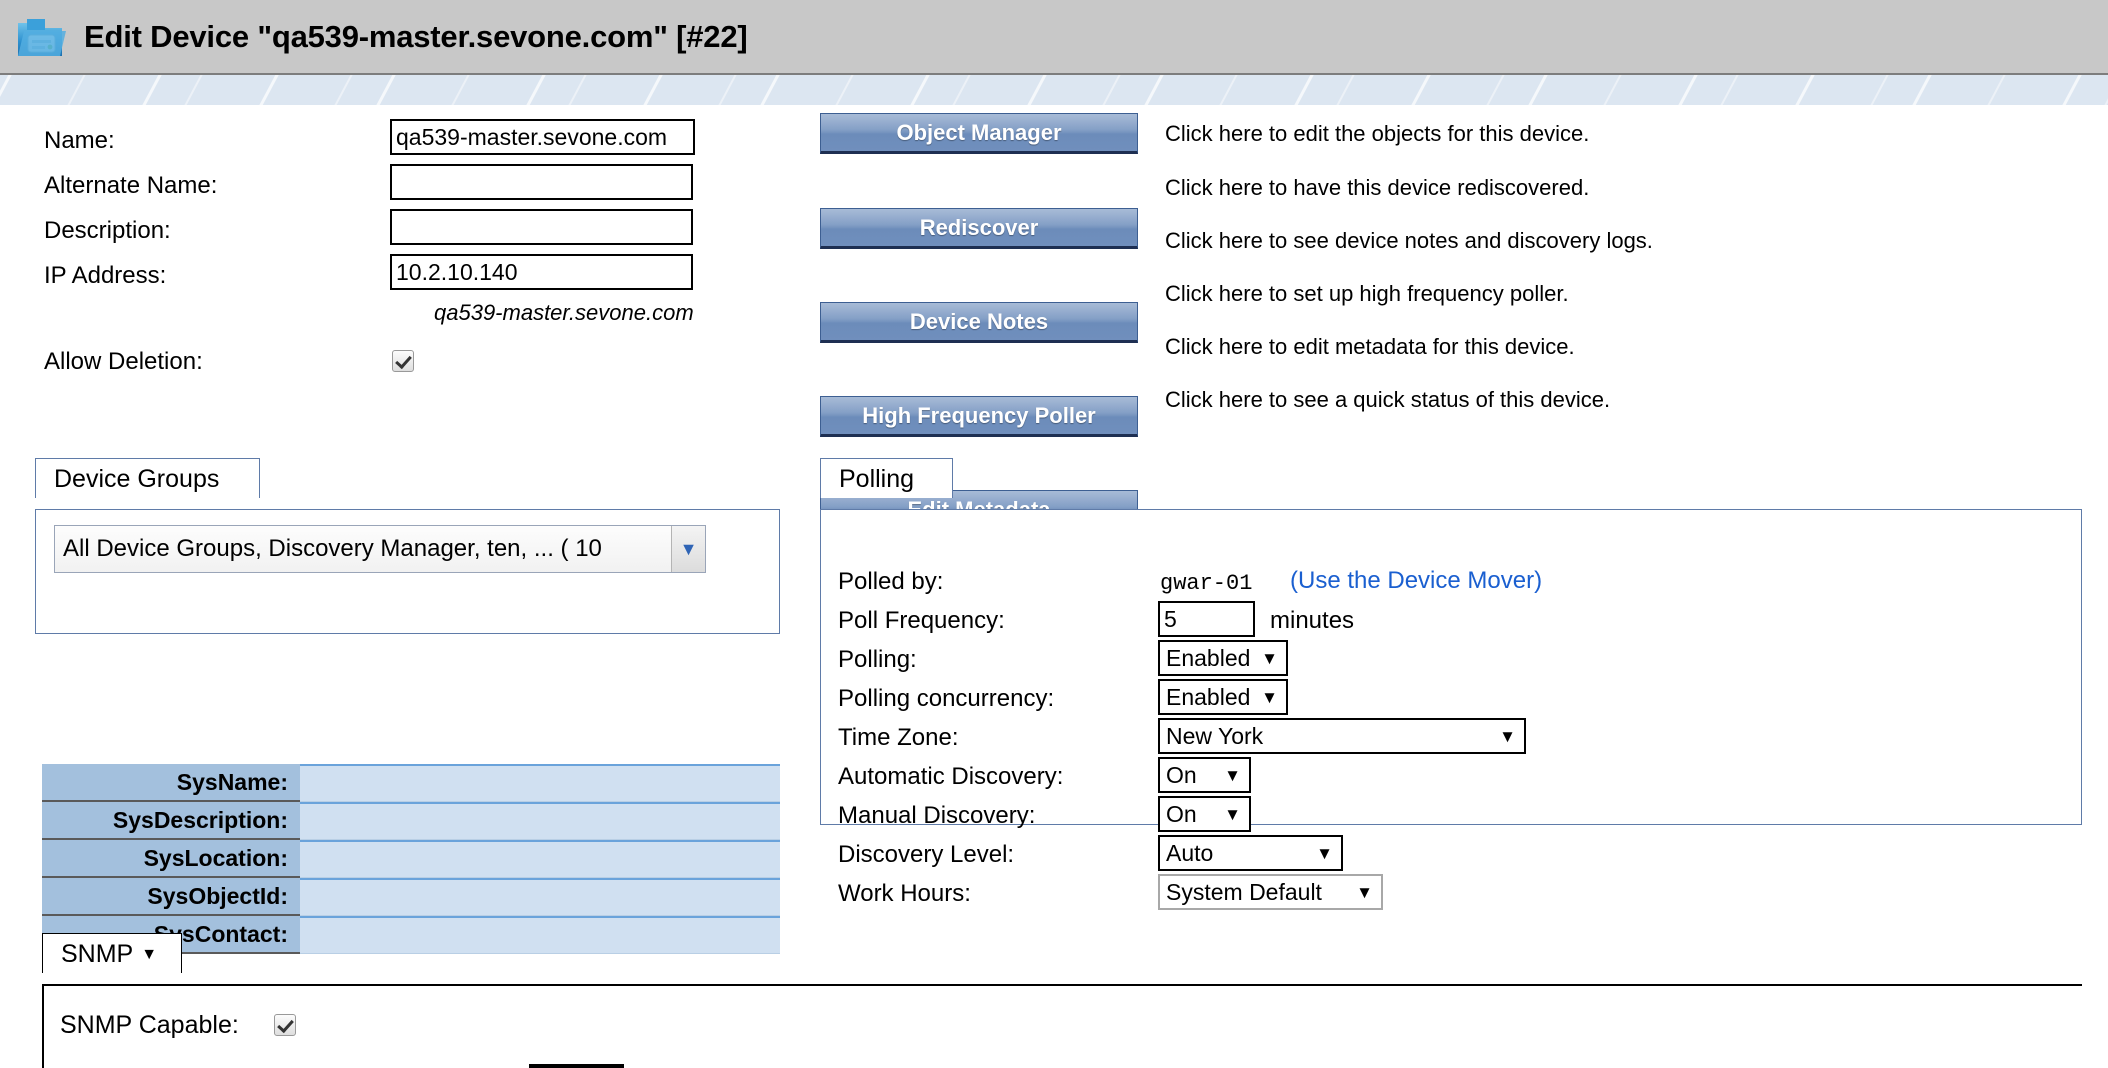  I want to click on table-row: SysObjectId:, so click(411, 897).